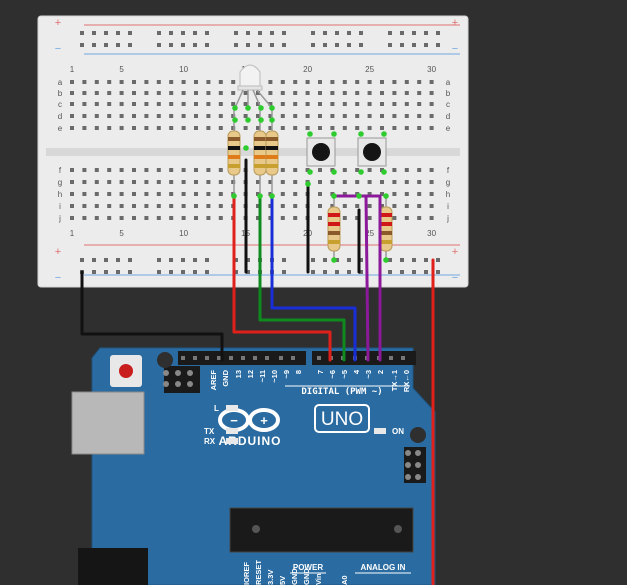  What do you see at coordinates (398, 529) in the screenshot?
I see `chip-dot` at bounding box center [398, 529].